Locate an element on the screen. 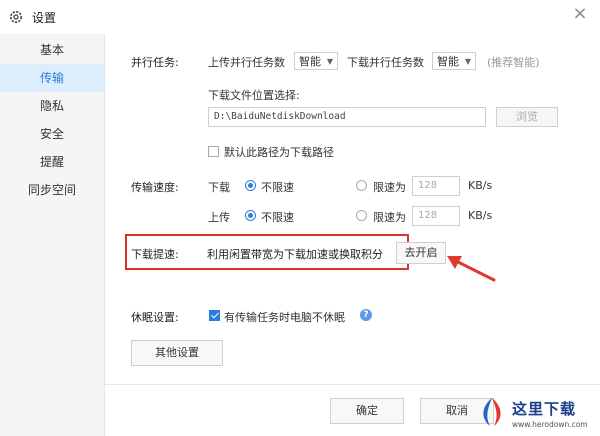  window-title: 设置 is located at coordinates (44, 18).